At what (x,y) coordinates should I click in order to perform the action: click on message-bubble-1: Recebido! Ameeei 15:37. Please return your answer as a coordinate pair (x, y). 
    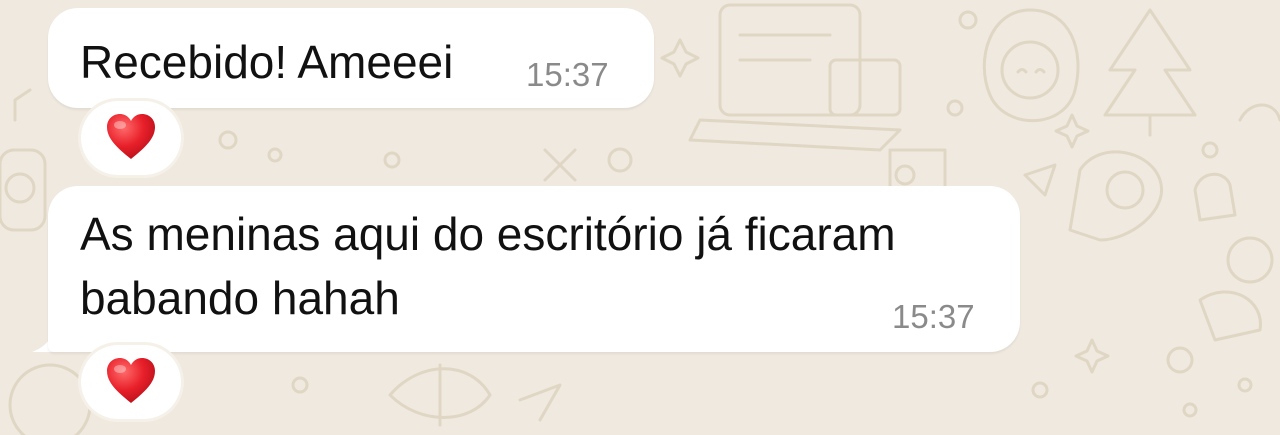
    Looking at the image, I should click on (351, 58).